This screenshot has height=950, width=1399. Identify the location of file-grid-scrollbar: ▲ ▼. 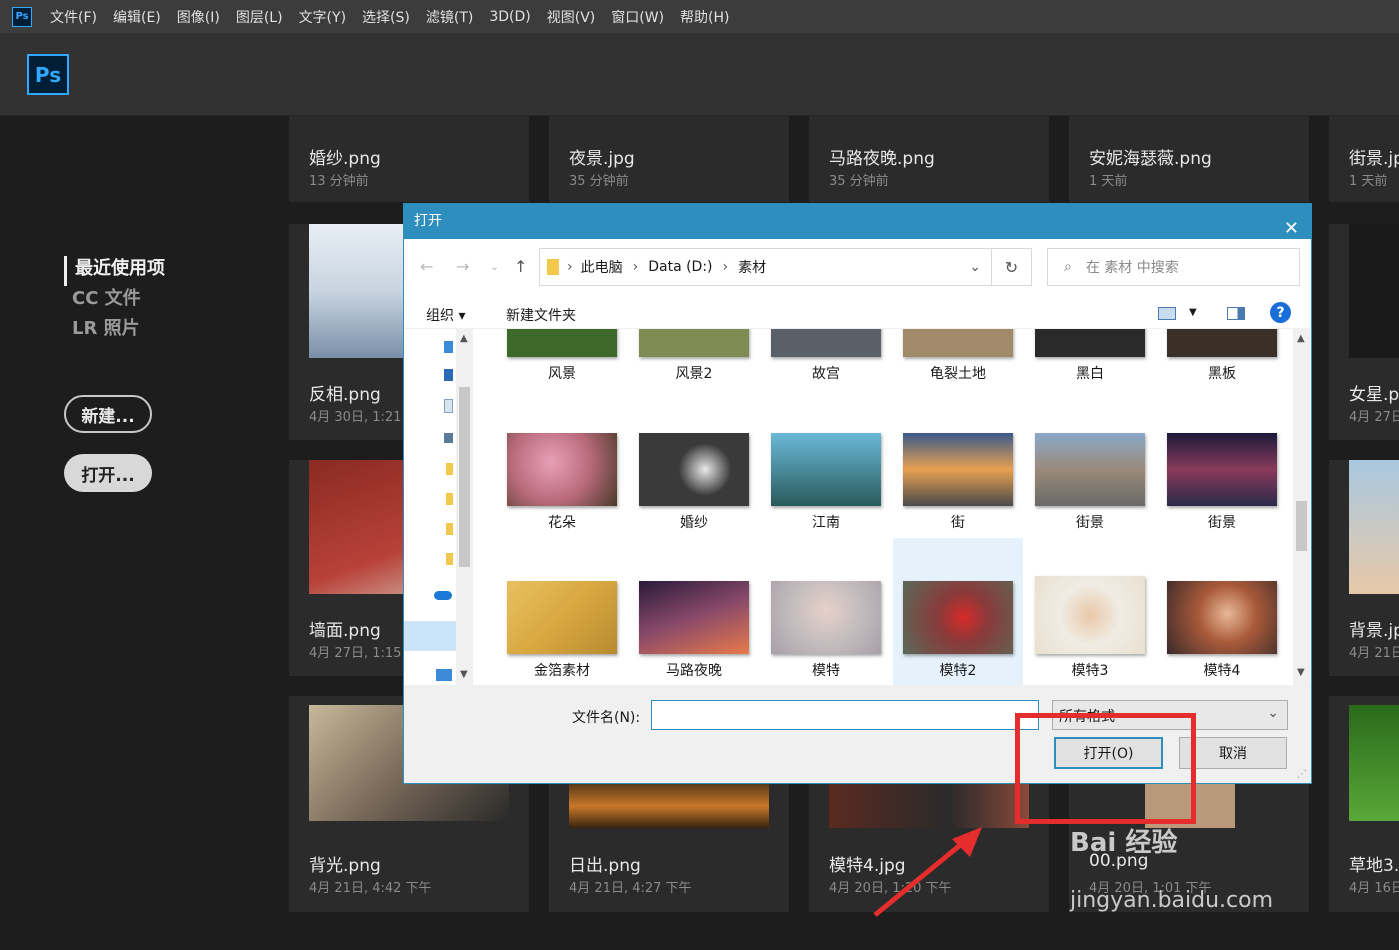
(1301, 507).